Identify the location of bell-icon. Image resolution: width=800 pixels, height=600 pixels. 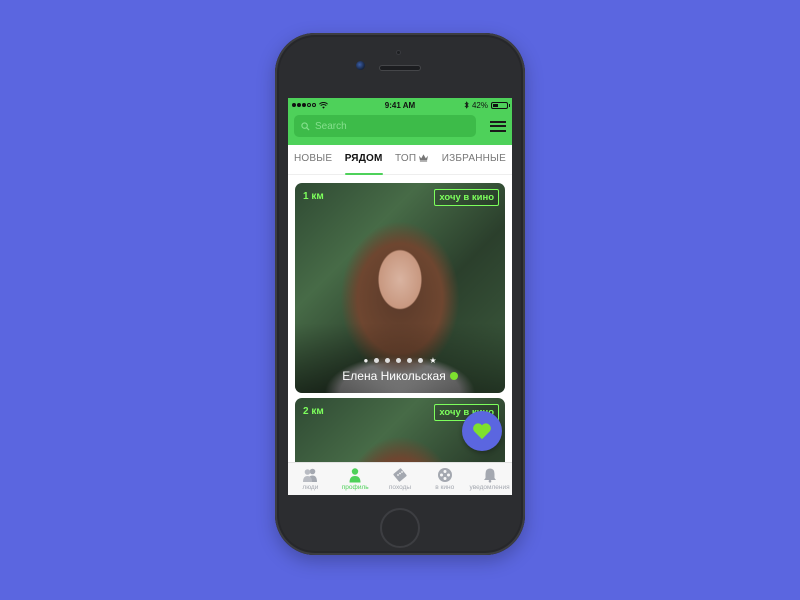
(489, 475).